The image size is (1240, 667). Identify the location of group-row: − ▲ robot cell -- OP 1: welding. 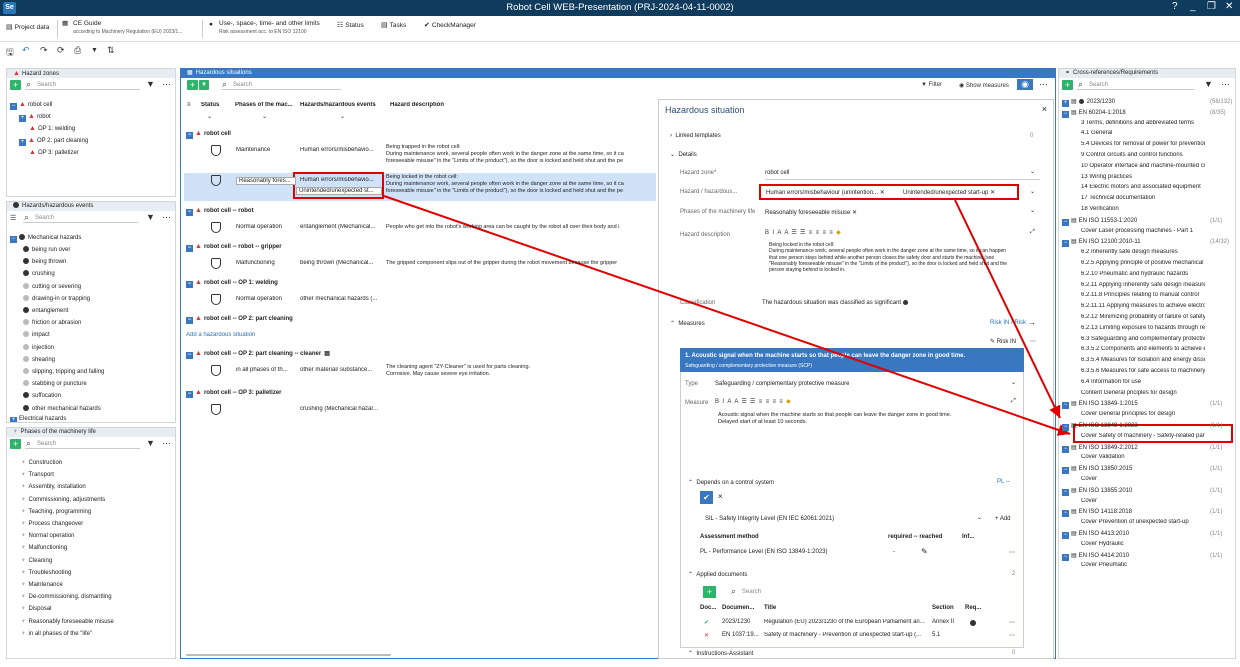
(232, 283).